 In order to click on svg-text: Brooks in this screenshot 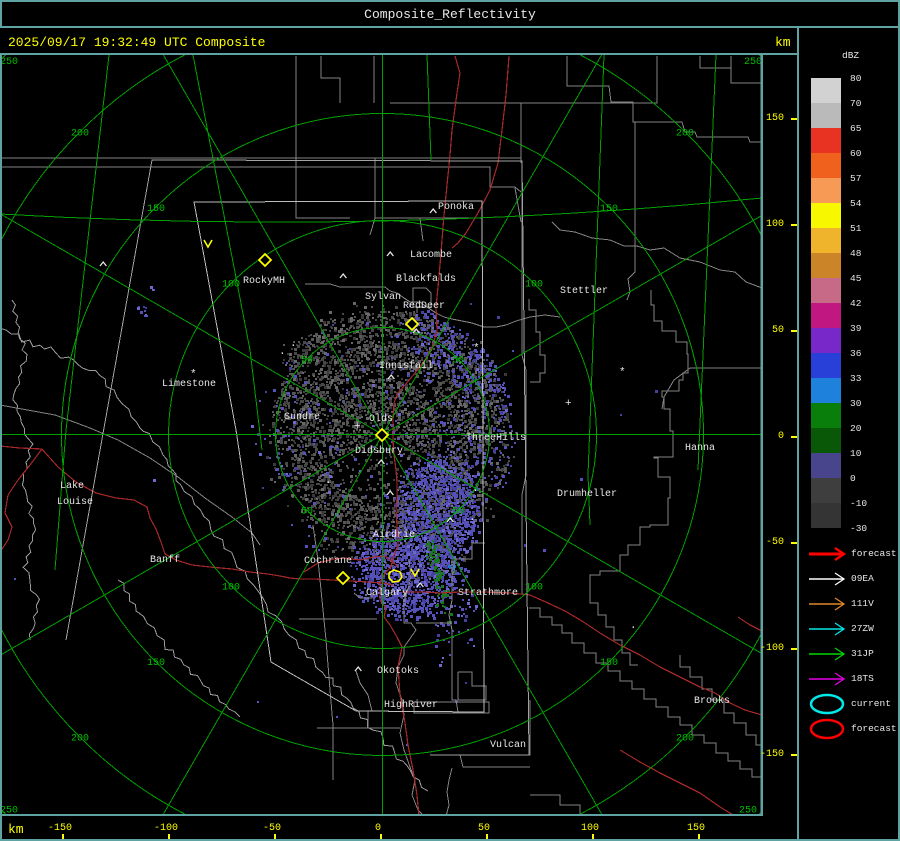, I will do `click(712, 701)`.